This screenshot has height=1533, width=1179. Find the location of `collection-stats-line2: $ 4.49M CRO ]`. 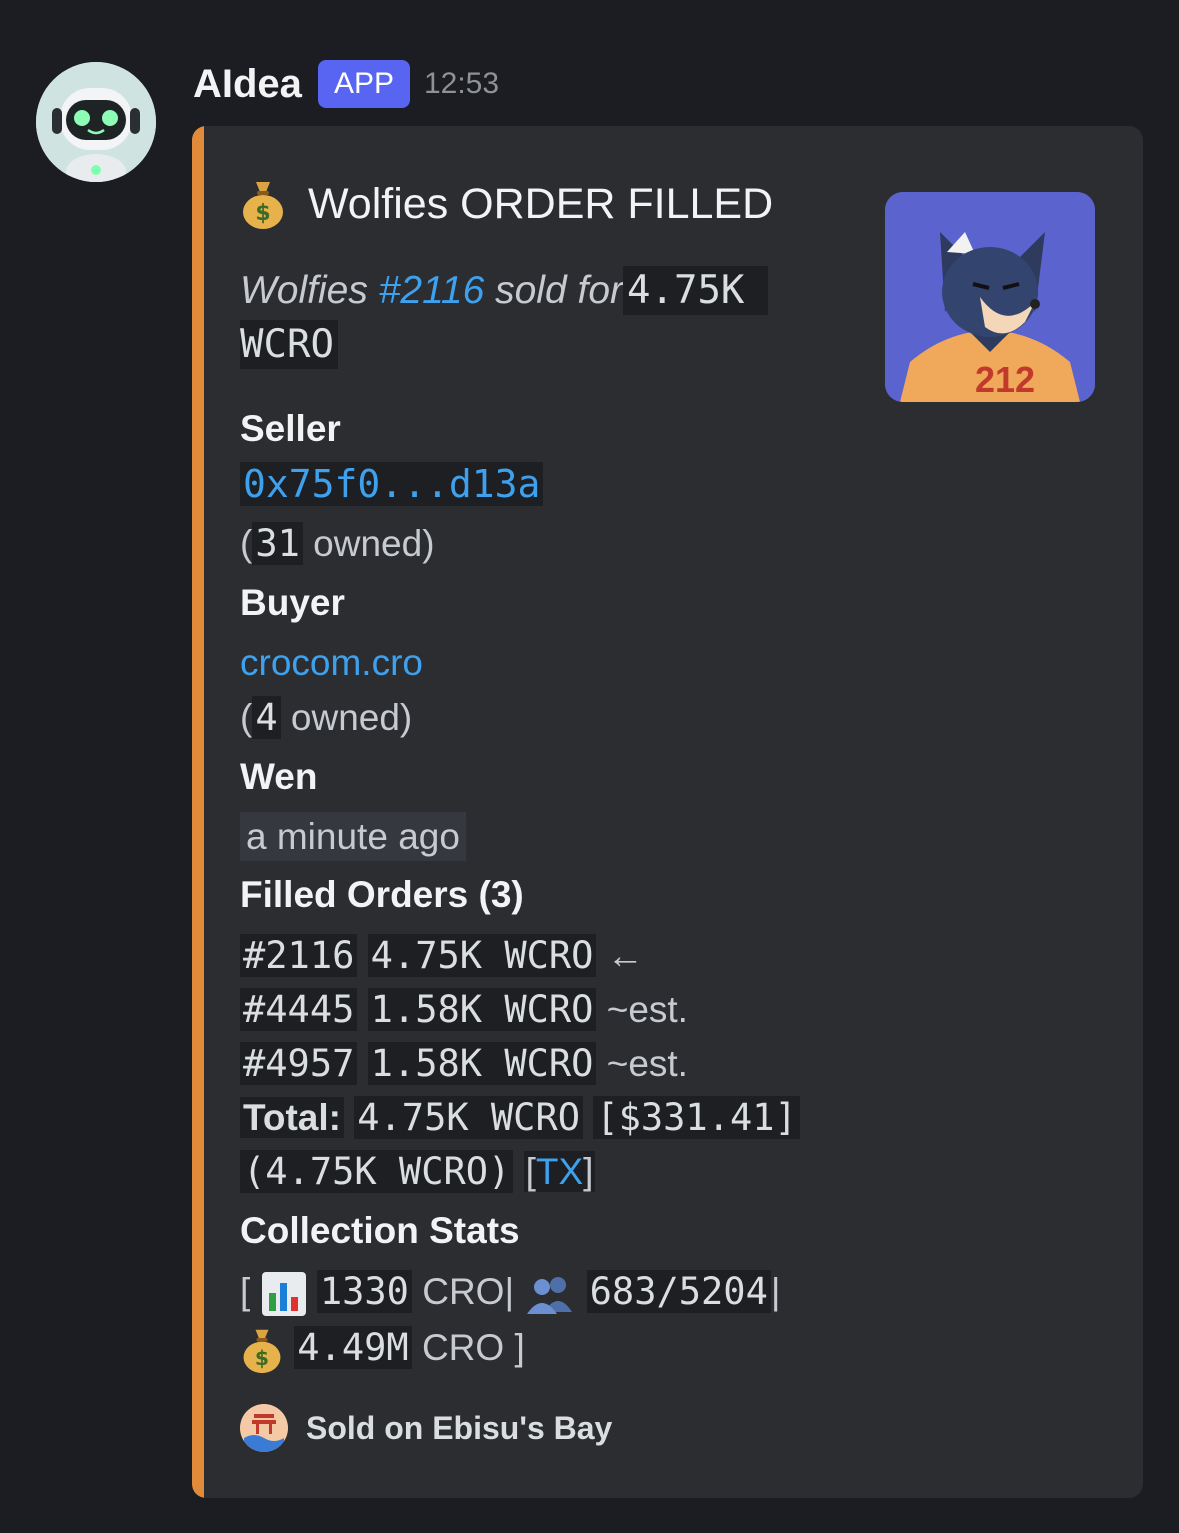

collection-stats-line2: $ 4.49M CRO ] is located at coordinates (382, 1350).